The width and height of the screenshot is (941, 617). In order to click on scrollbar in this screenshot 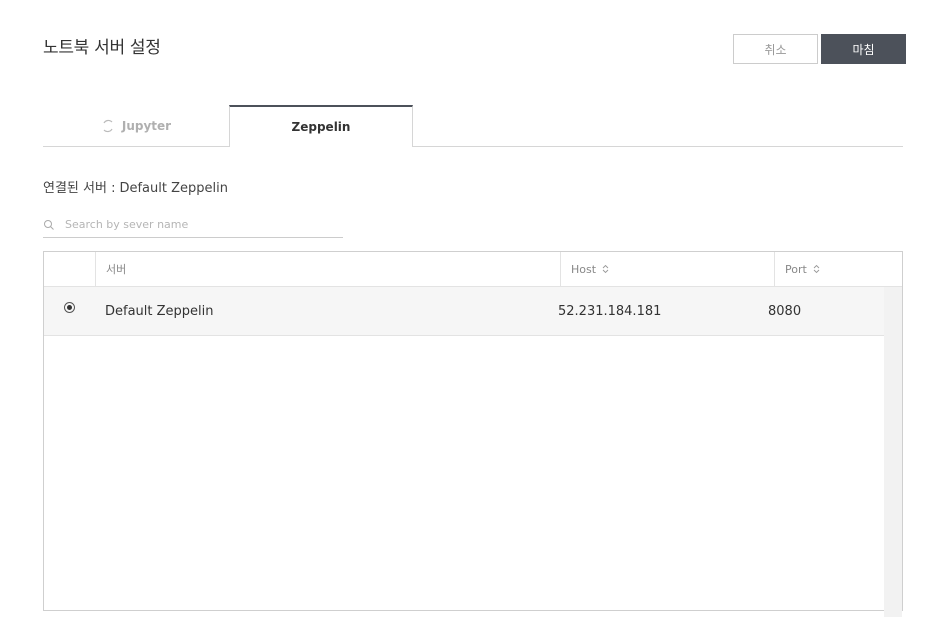, I will do `click(893, 452)`.